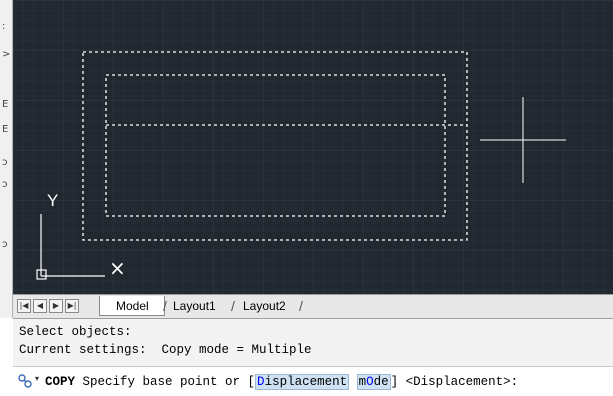 This screenshot has height=396, width=613. Describe the element at coordinates (132, 306) in the screenshot. I see `tab-model: Model` at that location.